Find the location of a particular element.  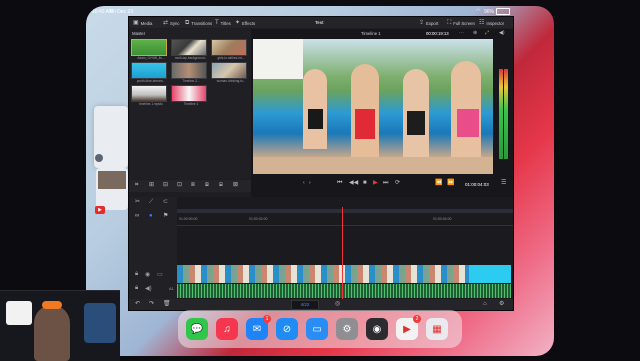

media-item: timeline-1.mpsto is located at coordinates (151, 95).